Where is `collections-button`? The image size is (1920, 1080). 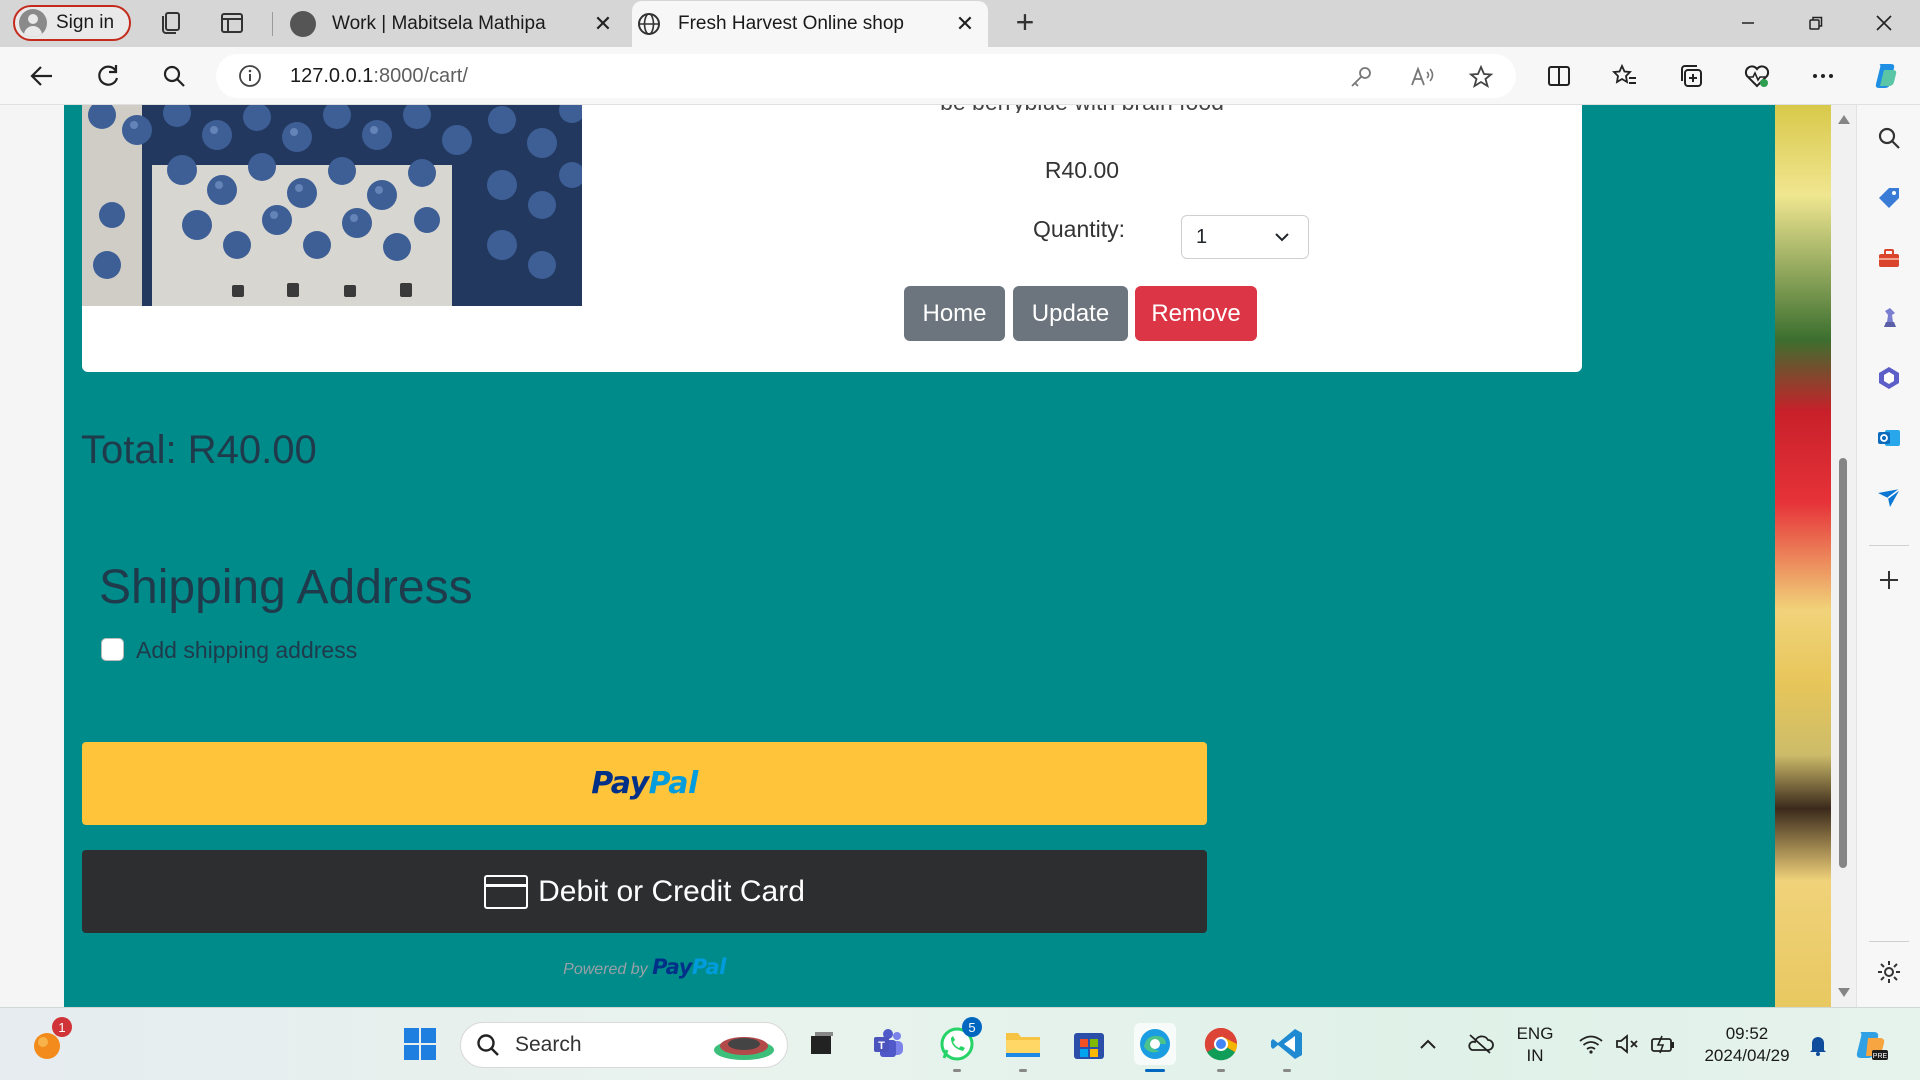 collections-button is located at coordinates (1691, 76).